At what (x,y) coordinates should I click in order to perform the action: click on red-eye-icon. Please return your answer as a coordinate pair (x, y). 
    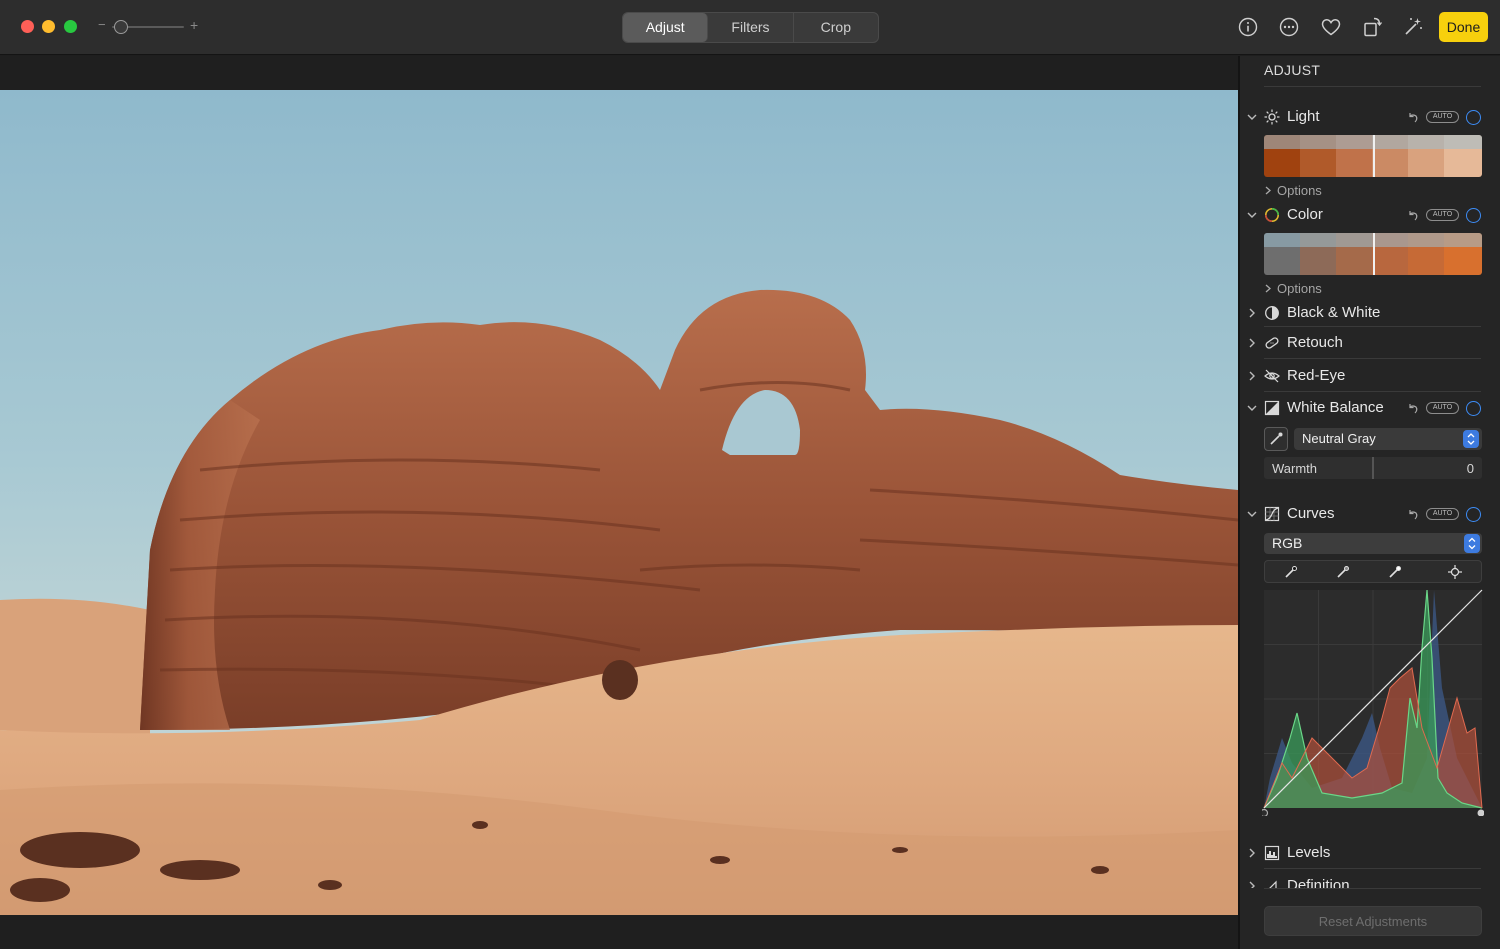
    Looking at the image, I should click on (1272, 376).